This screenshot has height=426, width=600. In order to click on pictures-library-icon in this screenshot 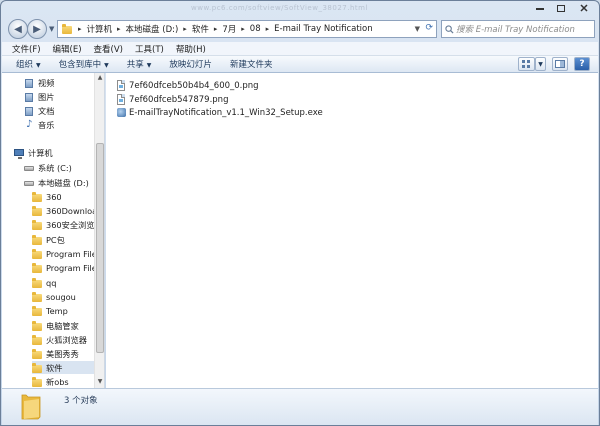, I will do `click(29, 97)`.